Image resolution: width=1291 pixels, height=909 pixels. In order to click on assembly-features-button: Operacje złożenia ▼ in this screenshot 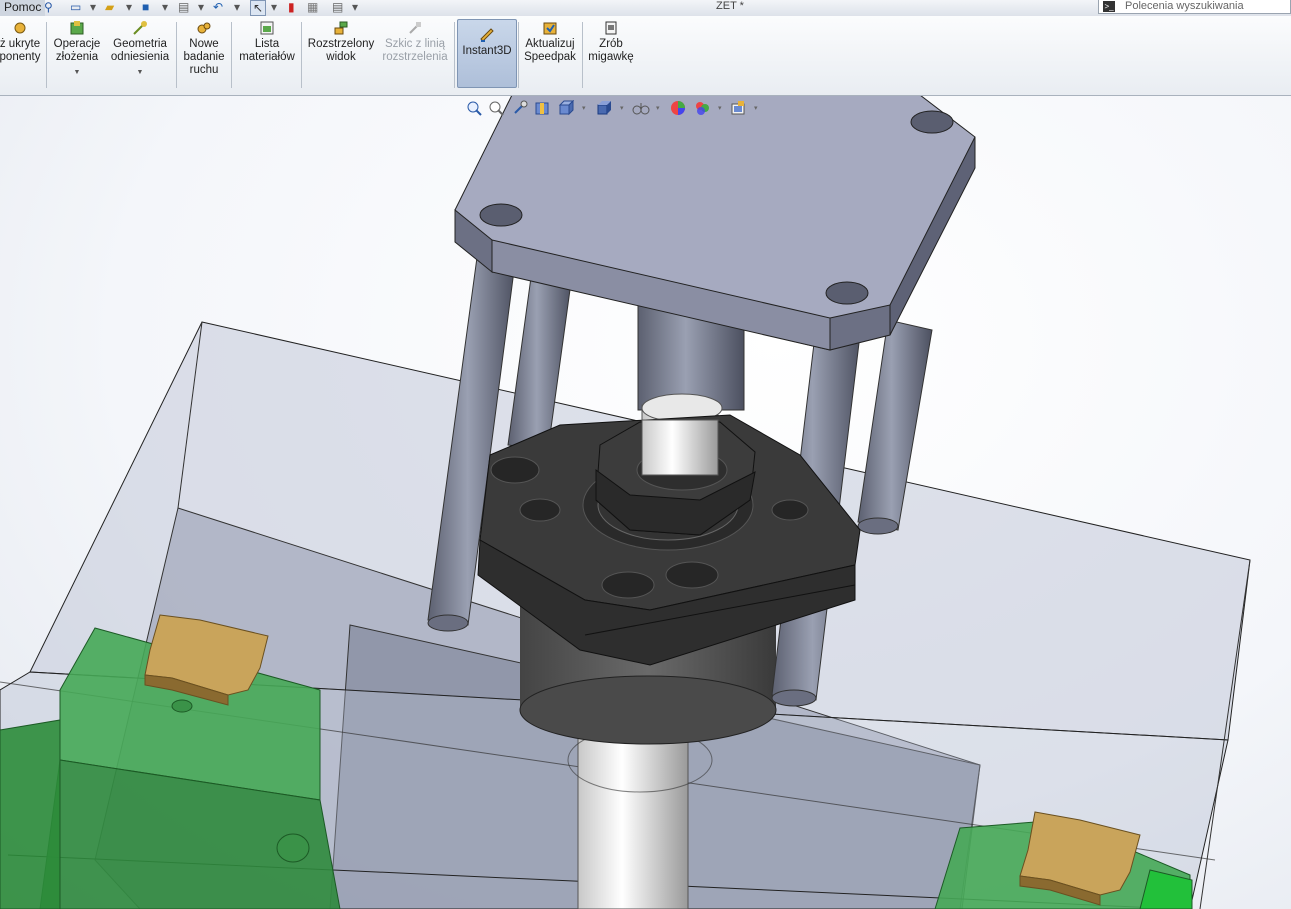, I will do `click(77, 49)`.